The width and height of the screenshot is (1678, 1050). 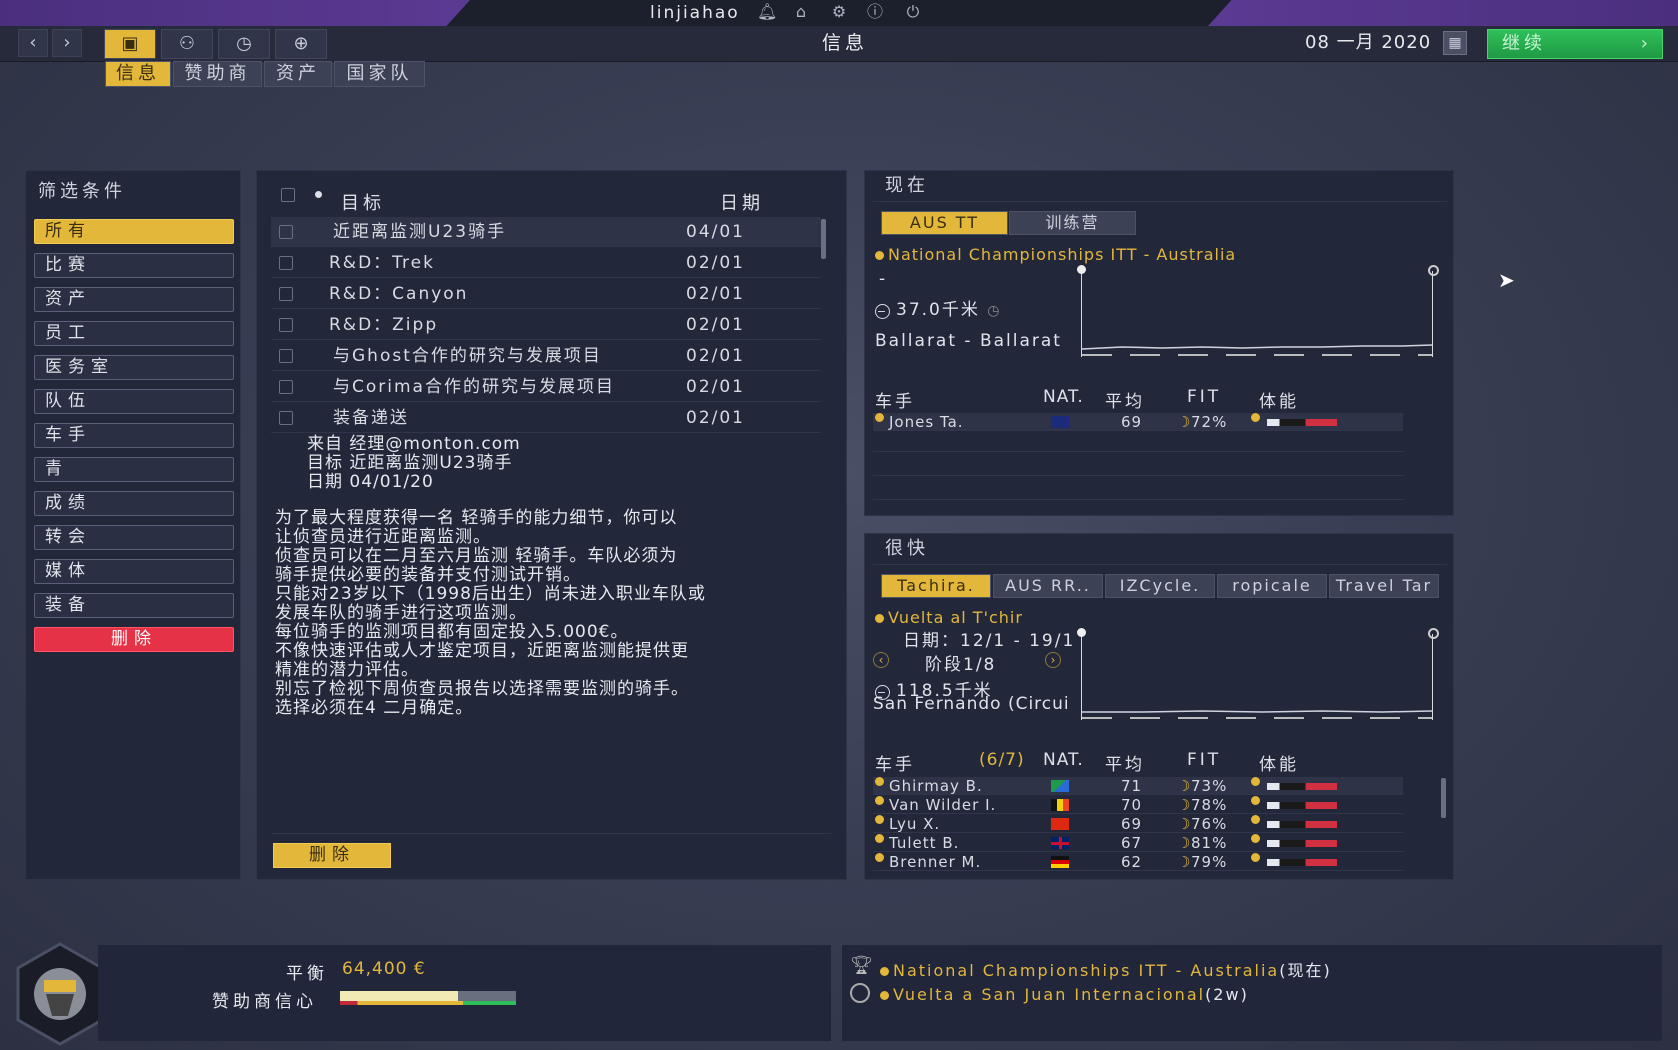 What do you see at coordinates (134, 435) in the screenshot?
I see `filter-riders: 车手` at bounding box center [134, 435].